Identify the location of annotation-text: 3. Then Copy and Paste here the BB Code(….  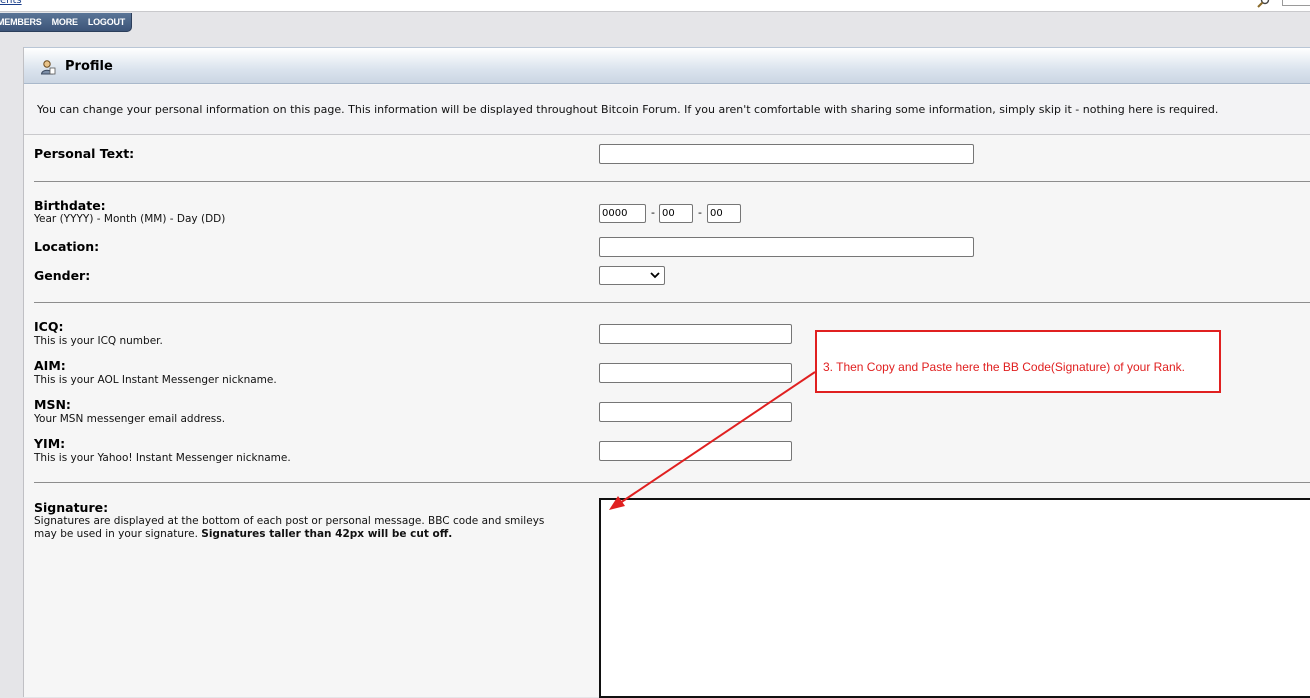
(1004, 367).